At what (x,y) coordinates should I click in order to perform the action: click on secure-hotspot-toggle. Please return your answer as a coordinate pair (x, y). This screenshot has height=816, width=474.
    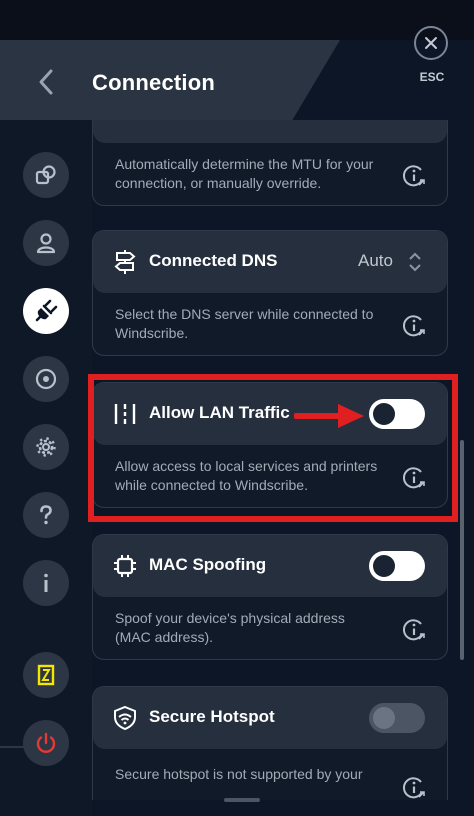
    Looking at the image, I should click on (397, 718).